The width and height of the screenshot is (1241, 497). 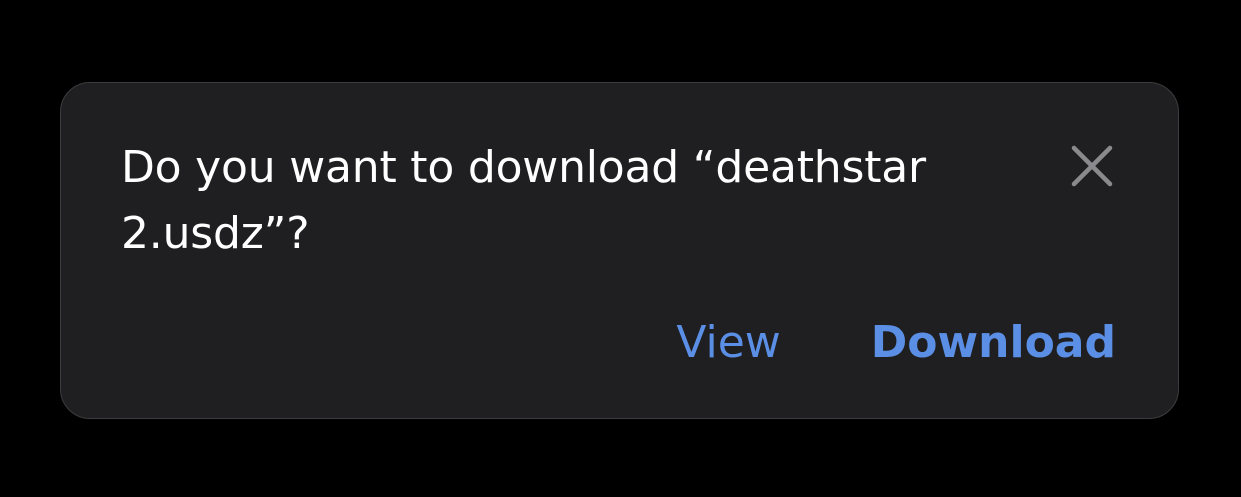 What do you see at coordinates (993, 343) in the screenshot?
I see `download-button: Download` at bounding box center [993, 343].